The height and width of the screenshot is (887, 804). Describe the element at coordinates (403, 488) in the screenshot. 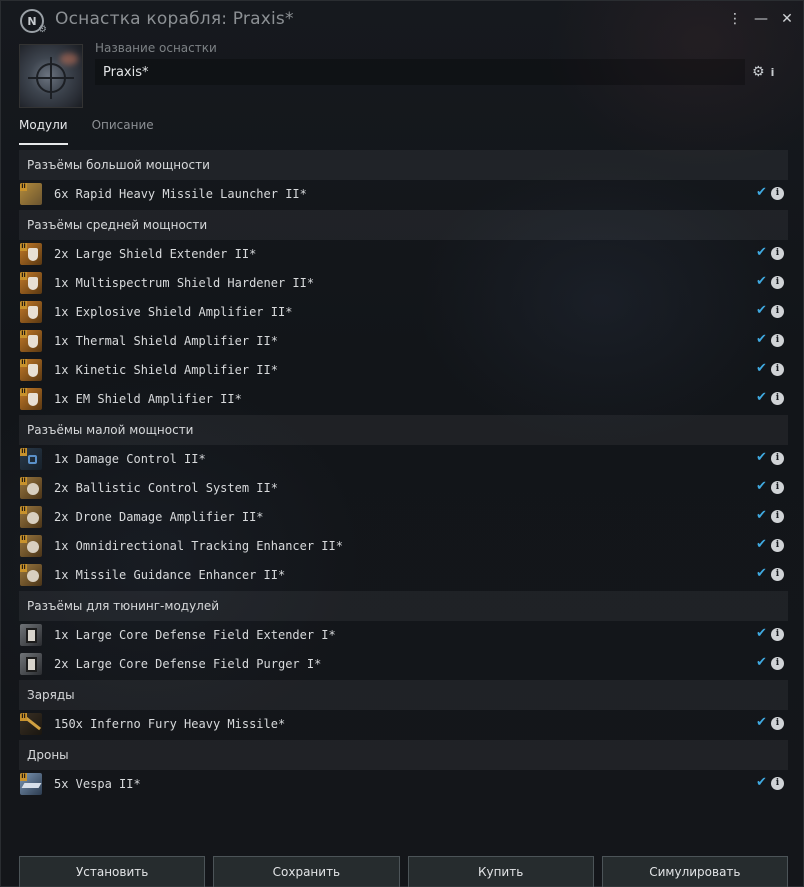

I see `list-item: II 2x Ballistic Control System II* ✔ i` at that location.